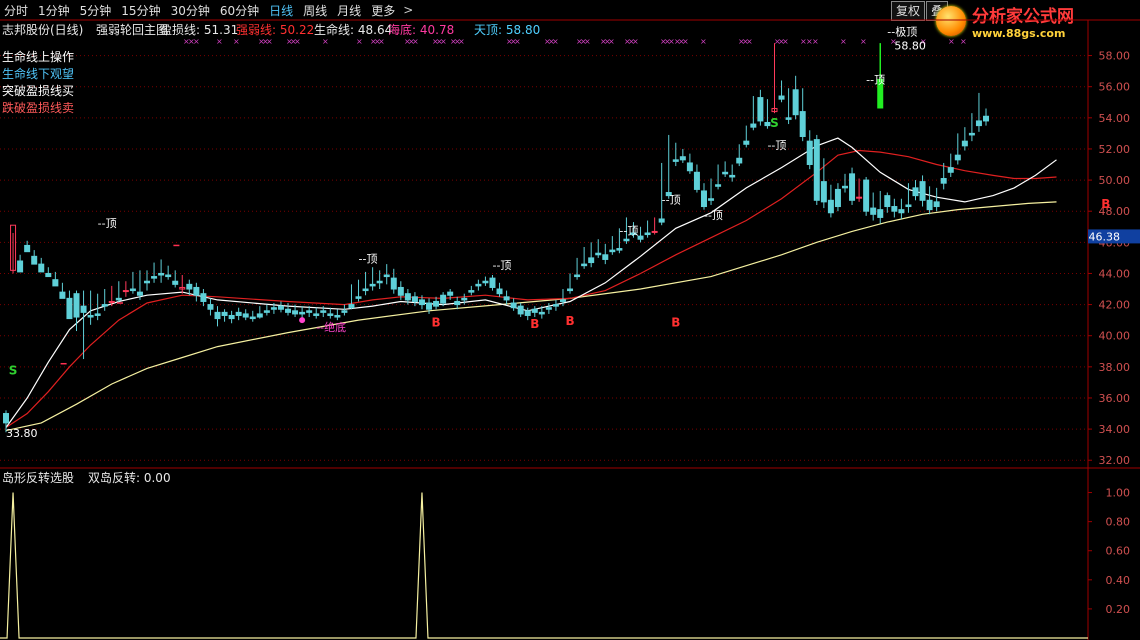 The width and height of the screenshot is (1140, 640). I want to click on sub-y-tick-label: 0.60, so click(1118, 551).